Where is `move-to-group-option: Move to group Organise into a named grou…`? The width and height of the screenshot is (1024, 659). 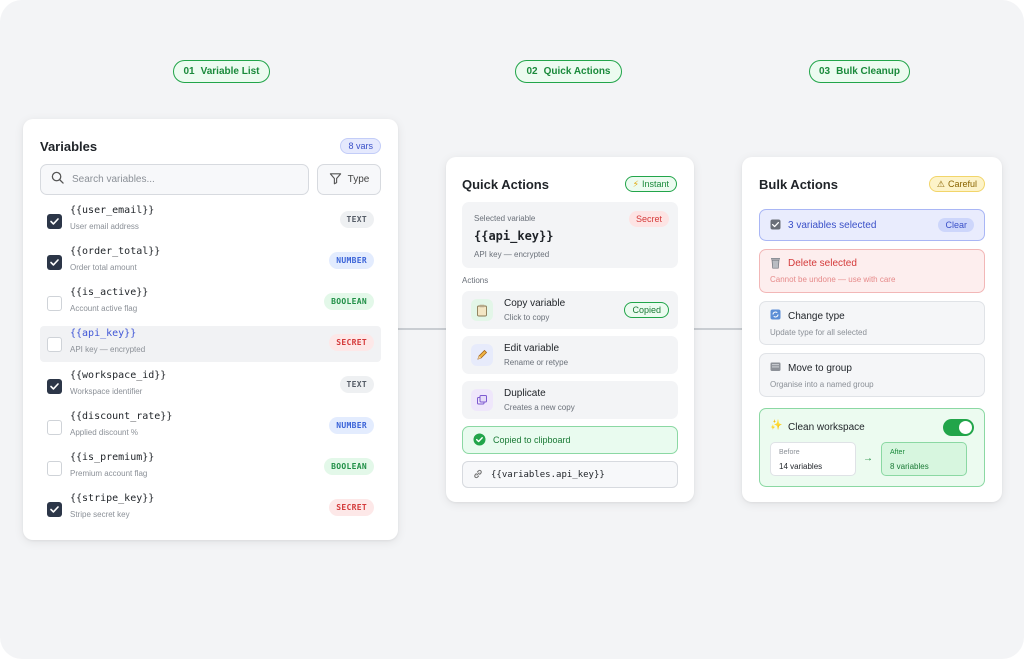 move-to-group-option: Move to group Organise into a named grou… is located at coordinates (872, 375).